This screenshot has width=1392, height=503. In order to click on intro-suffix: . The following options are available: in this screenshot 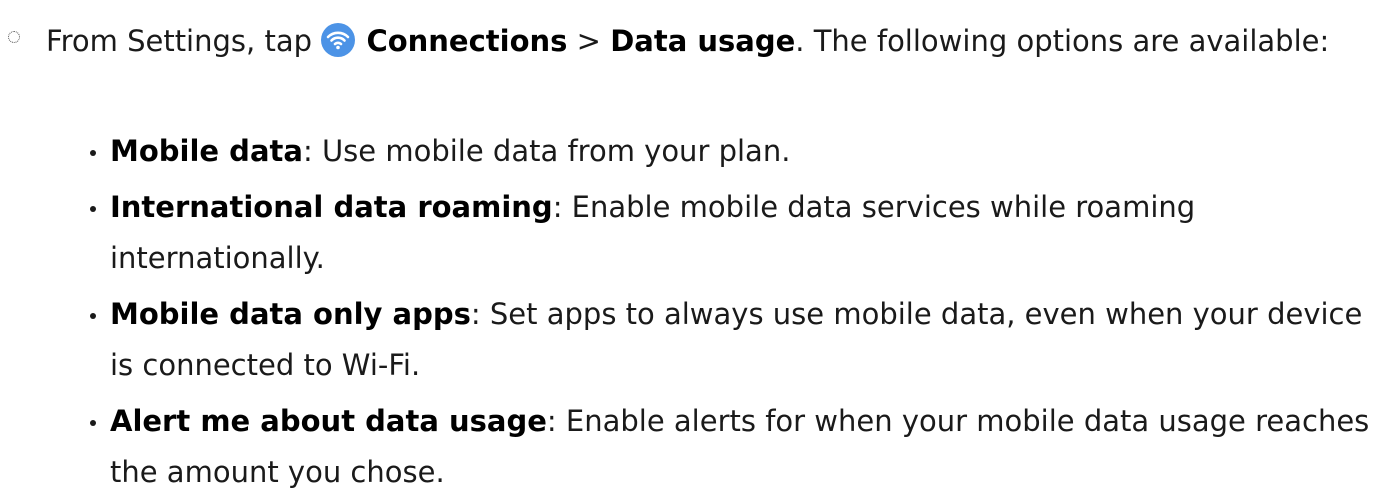, I will do `click(1062, 41)`.